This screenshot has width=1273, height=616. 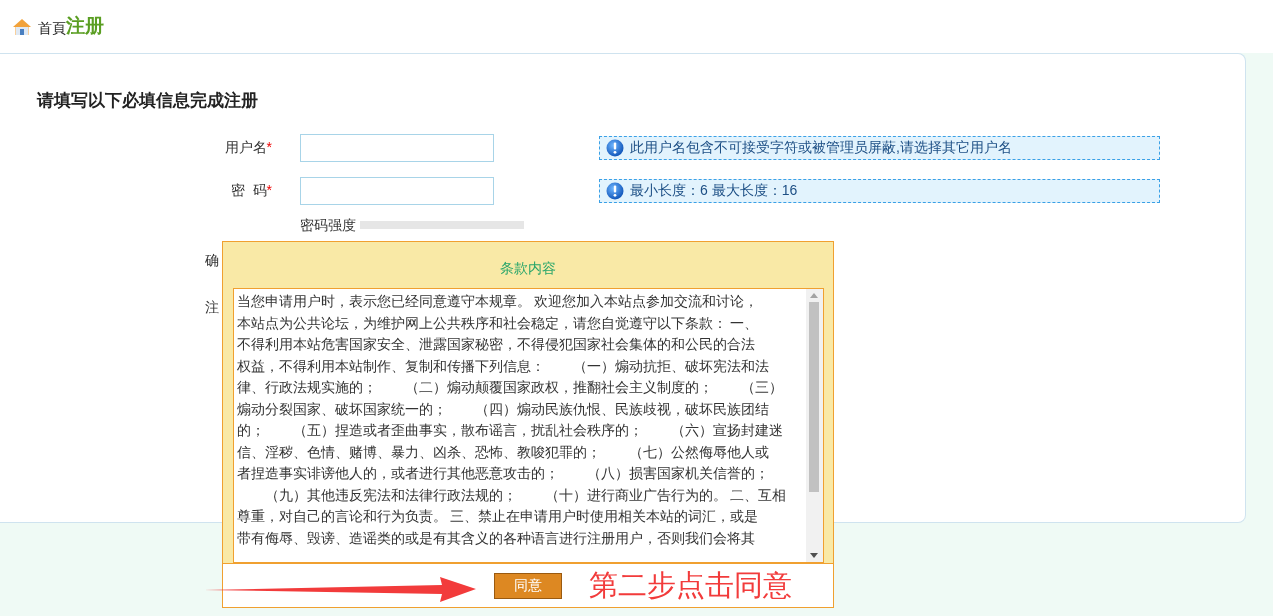 What do you see at coordinates (814, 295) in the screenshot?
I see `scroll-up-icon` at bounding box center [814, 295].